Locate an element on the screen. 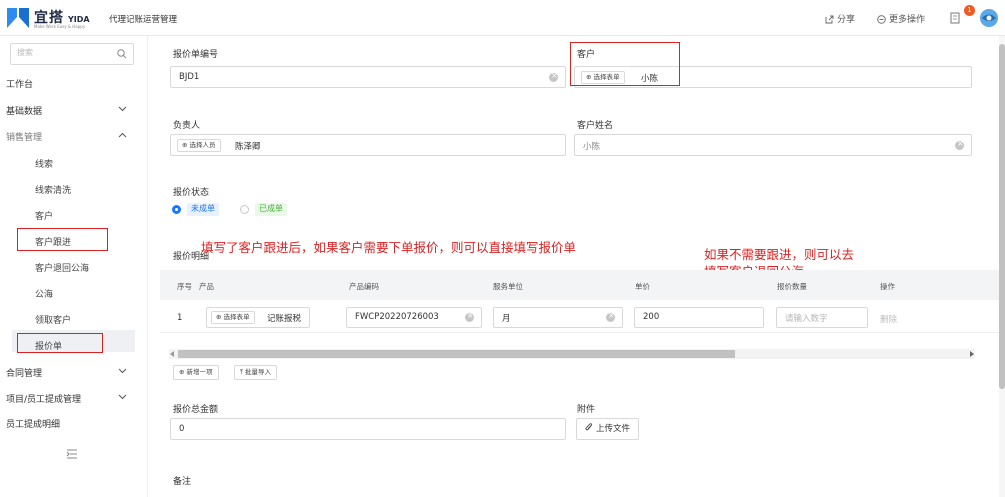  sidebar-item-contracts: 合同管理 is located at coordinates (24, 372).